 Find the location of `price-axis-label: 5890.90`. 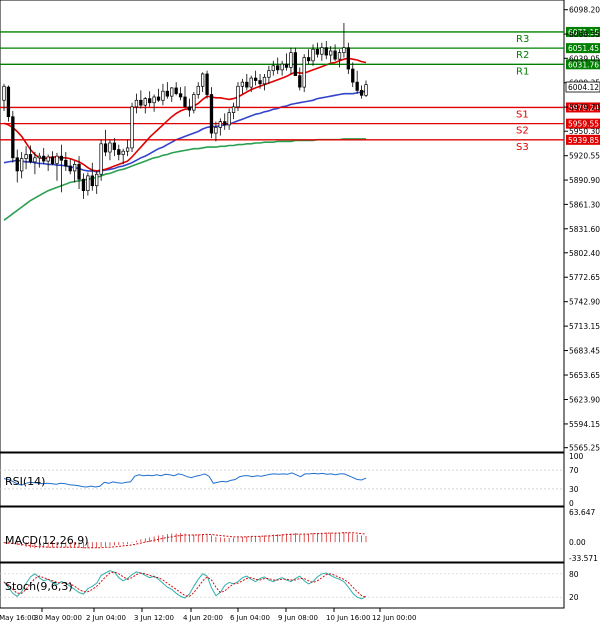

price-axis-label: 5890.90 is located at coordinates (584, 180).